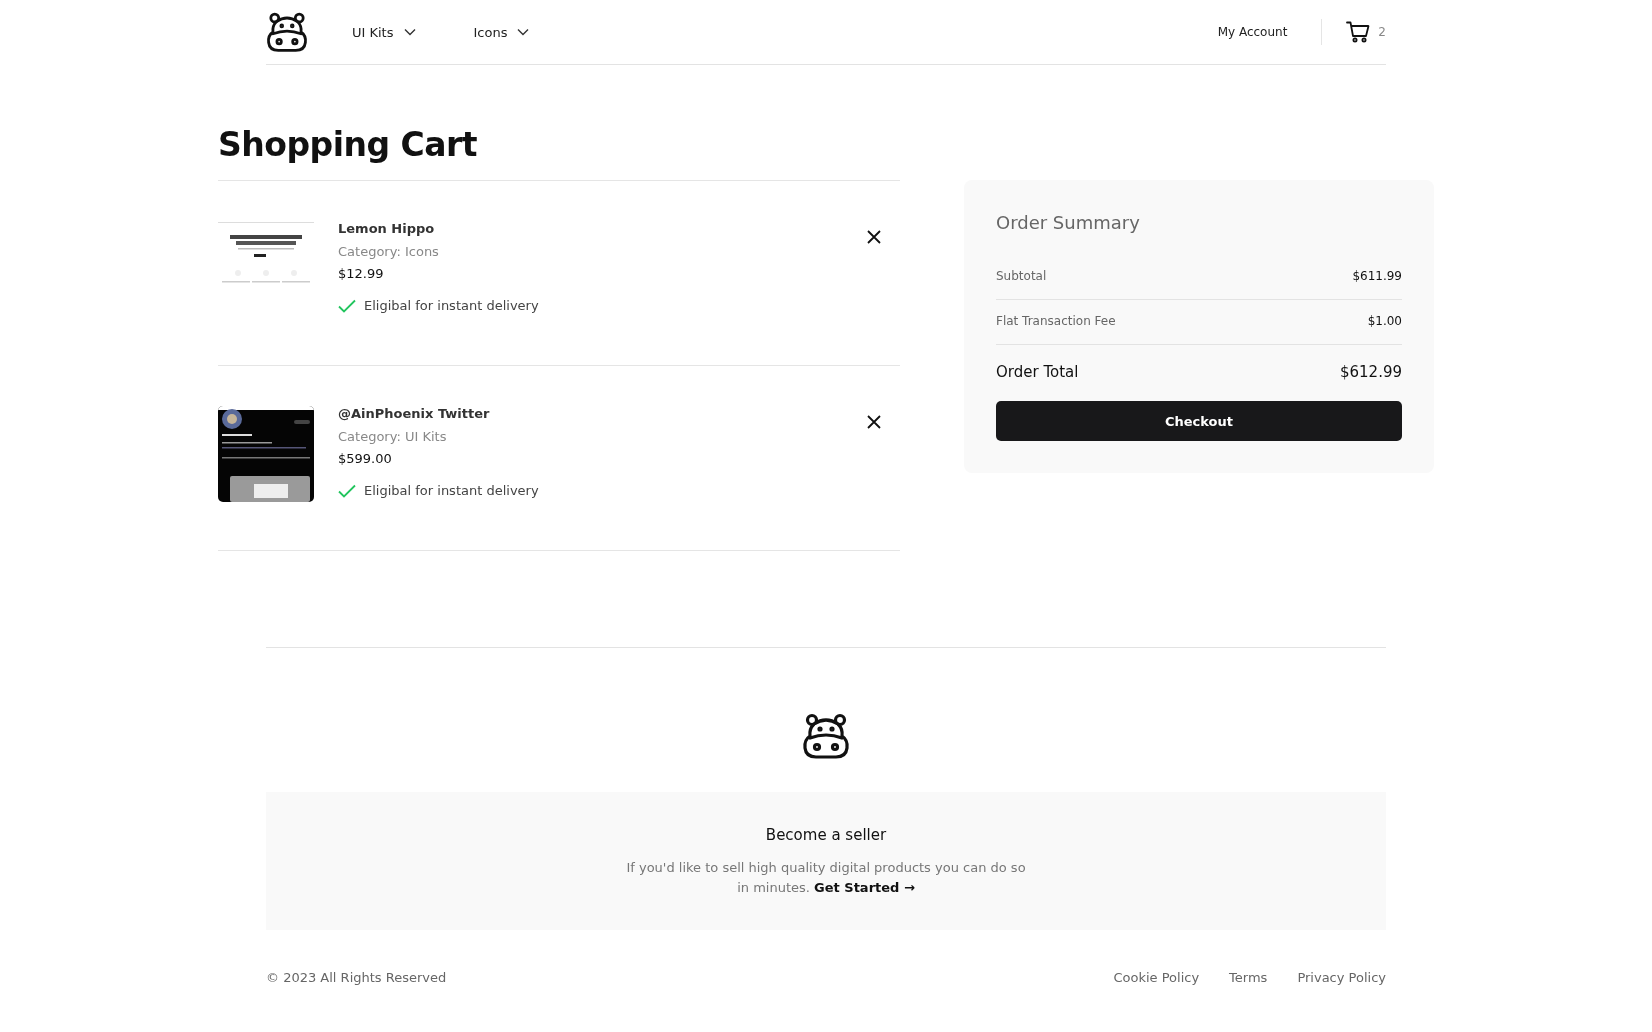 This screenshot has height=1032, width=1652. What do you see at coordinates (501, 32) in the screenshot?
I see `nav-menu: Icons` at bounding box center [501, 32].